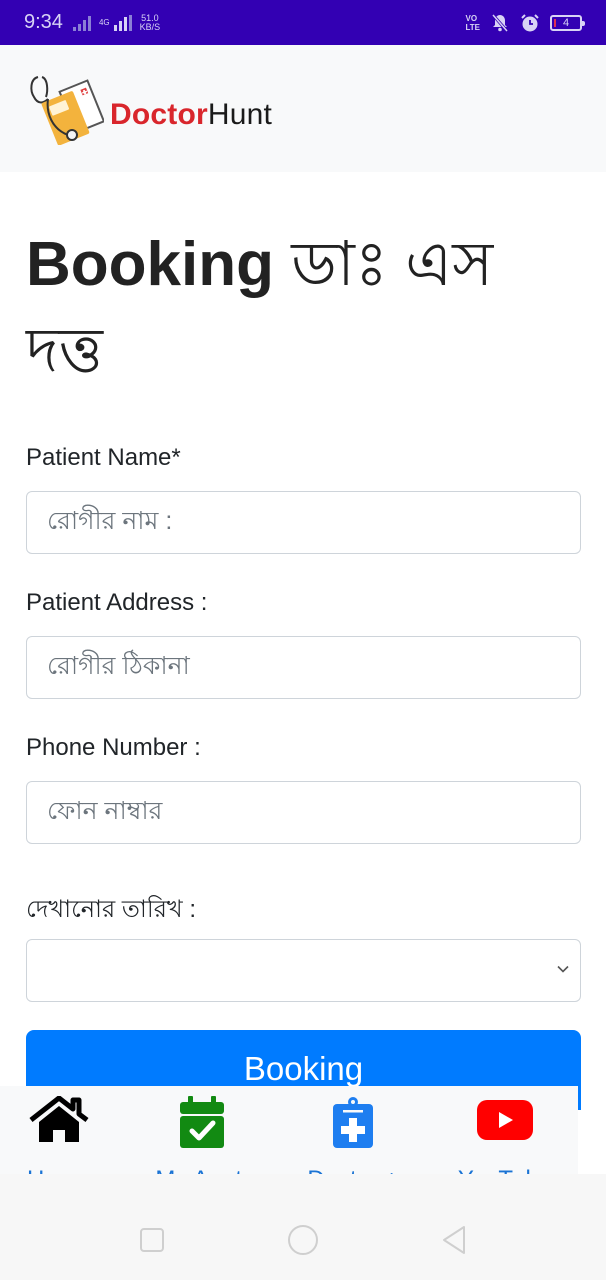  I want to click on page-title: Booking ডাঃ এস দত্ত, so click(260, 307).